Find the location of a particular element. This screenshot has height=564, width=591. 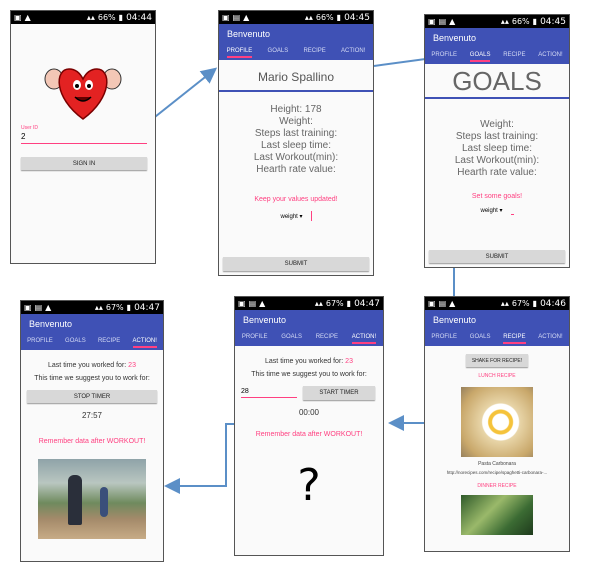

goals-prompt: Set some goals! is located at coordinates (497, 196).